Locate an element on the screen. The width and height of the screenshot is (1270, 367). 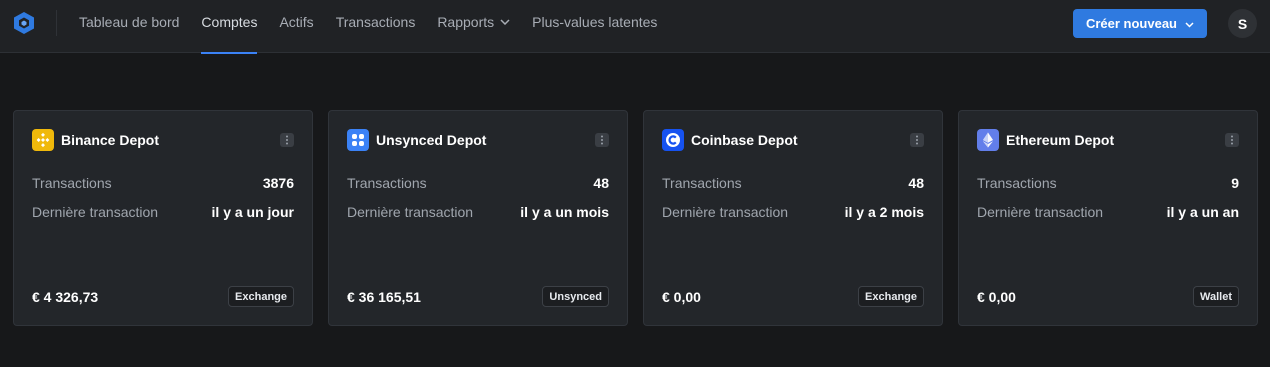
account-balance: € 36 165,51 is located at coordinates (384, 297).